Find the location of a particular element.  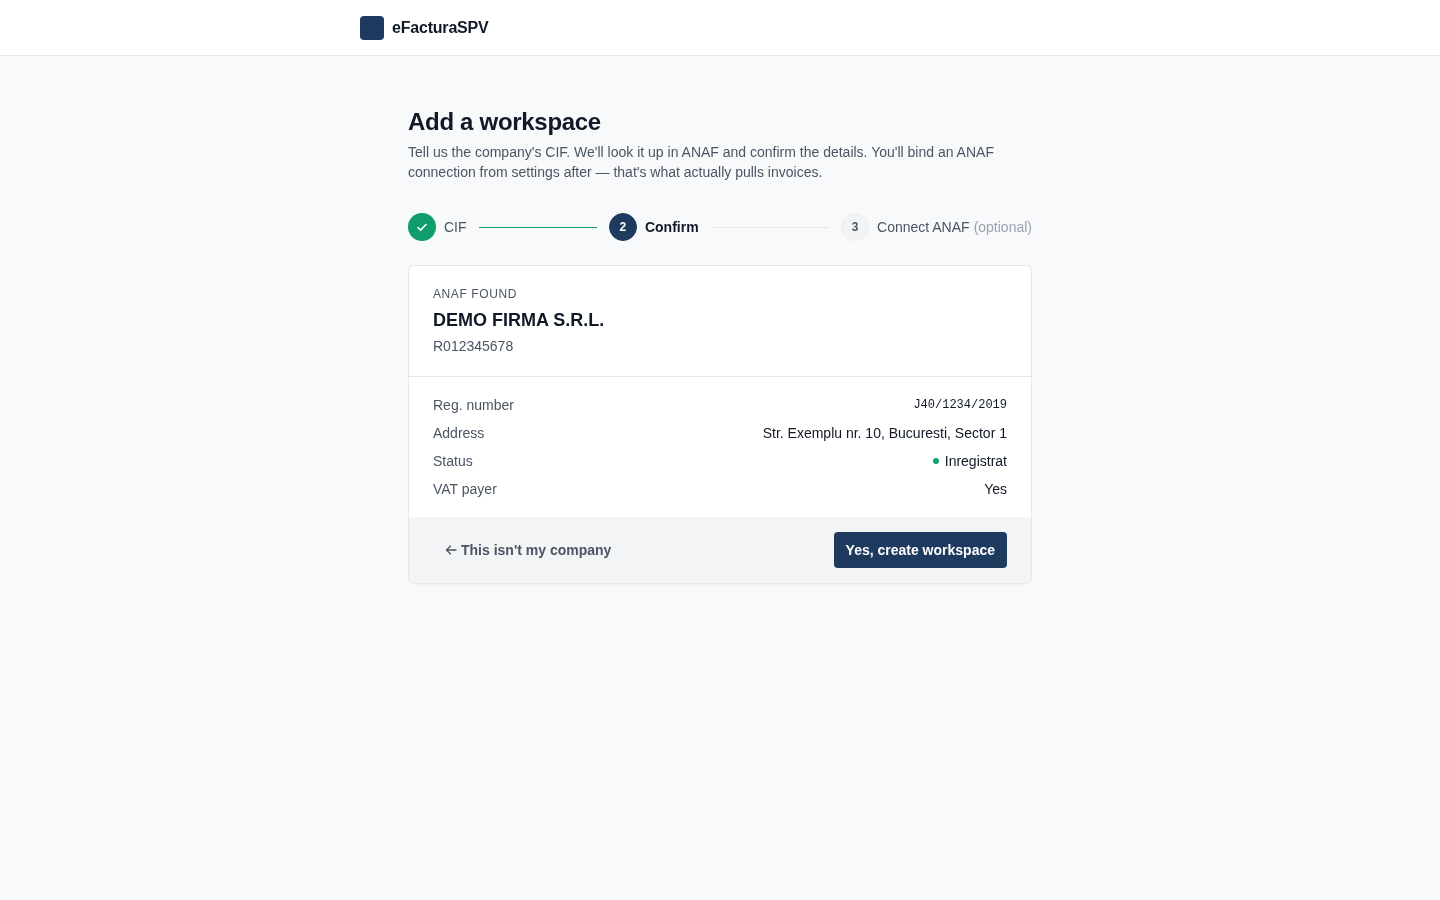

detail-value: J40/1234/2019 is located at coordinates (960, 405).